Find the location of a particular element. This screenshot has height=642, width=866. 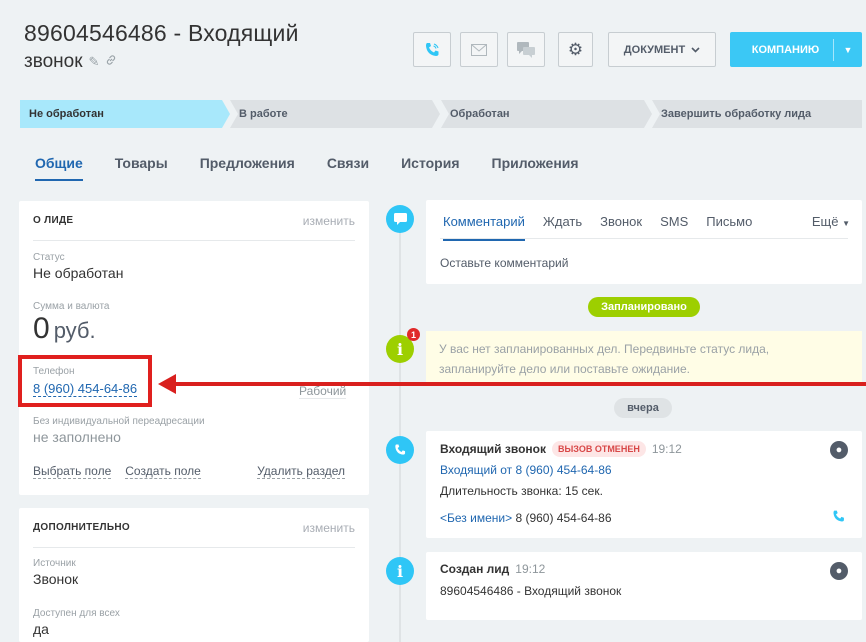

created-event-time: 19:12 is located at coordinates (530, 569).